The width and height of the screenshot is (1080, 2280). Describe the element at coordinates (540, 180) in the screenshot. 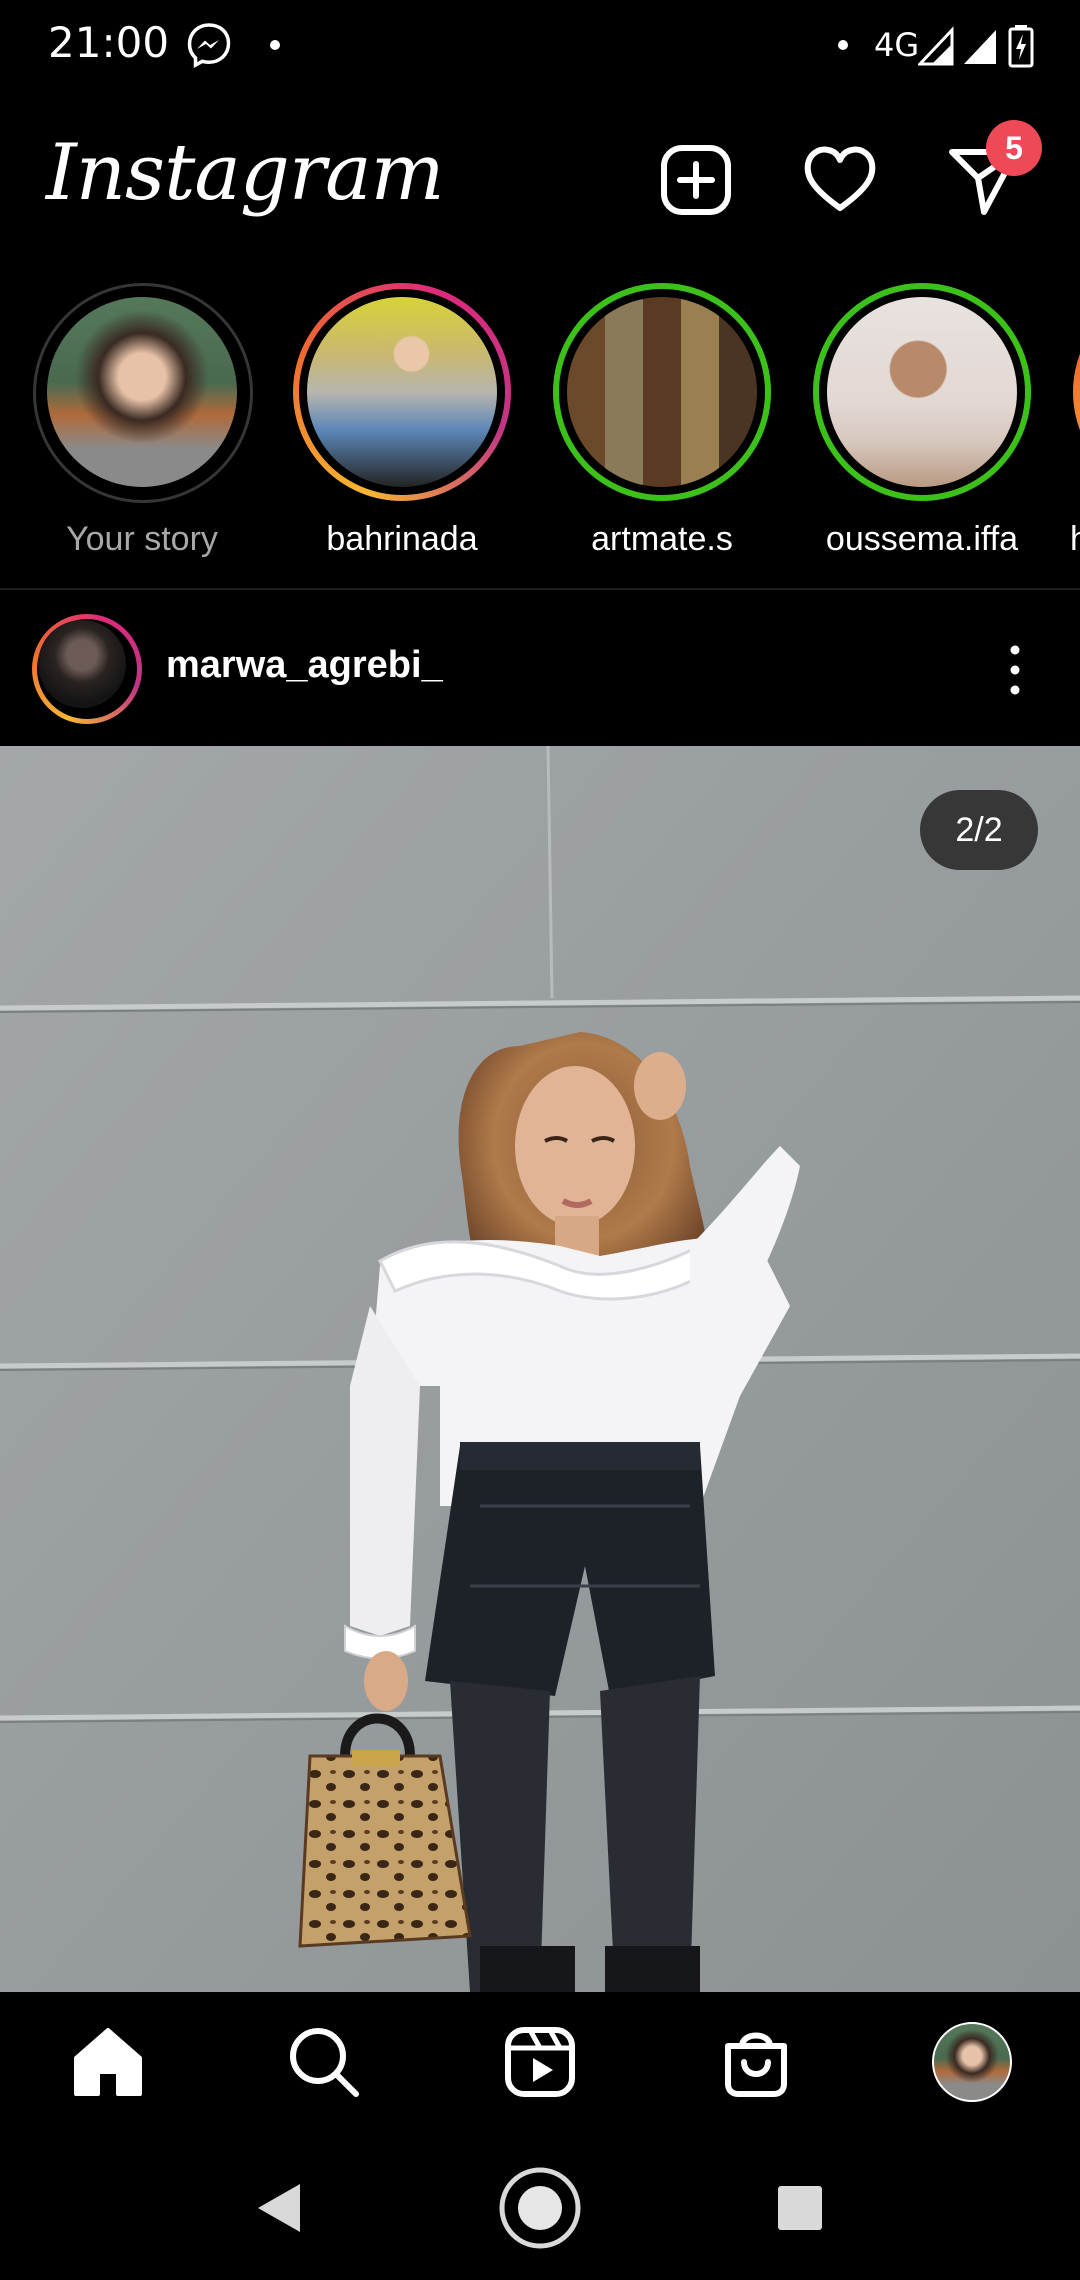

I see `app-header: Instagram` at that location.